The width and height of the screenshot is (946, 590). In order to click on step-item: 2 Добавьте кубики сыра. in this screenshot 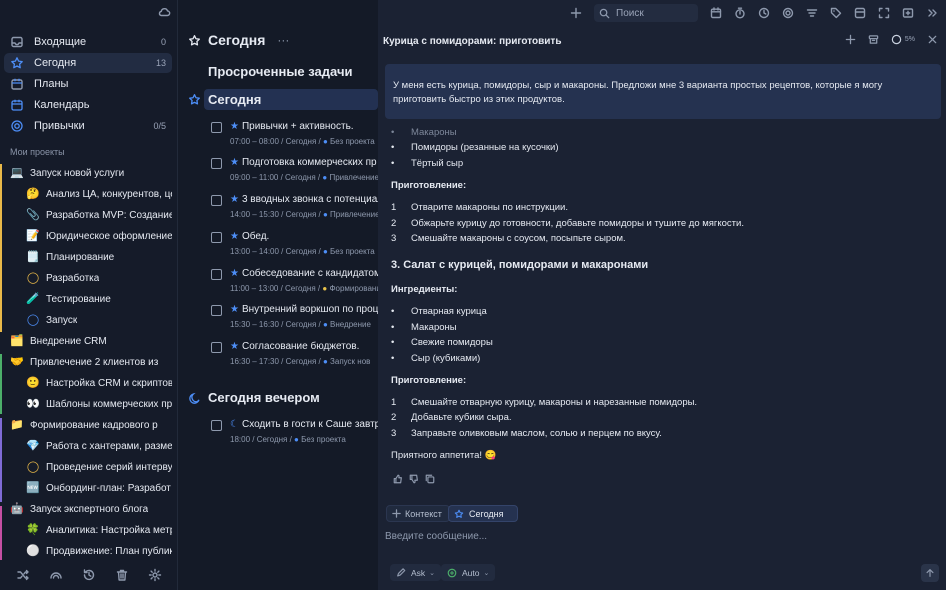, I will do `click(451, 417)`.